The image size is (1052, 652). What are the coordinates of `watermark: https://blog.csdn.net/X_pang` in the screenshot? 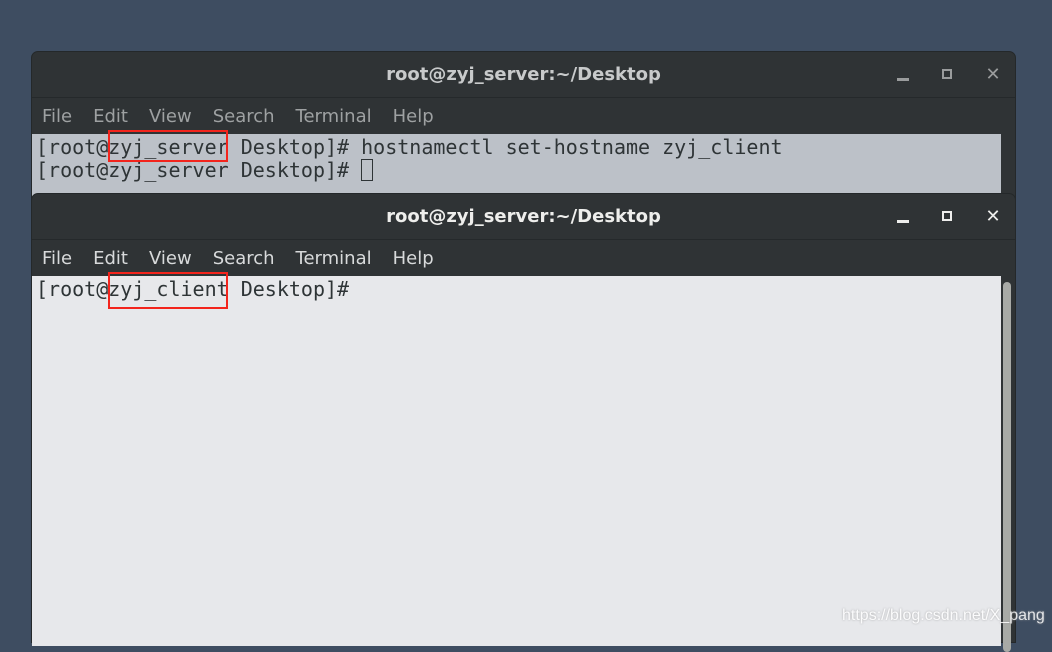 It's located at (943, 615).